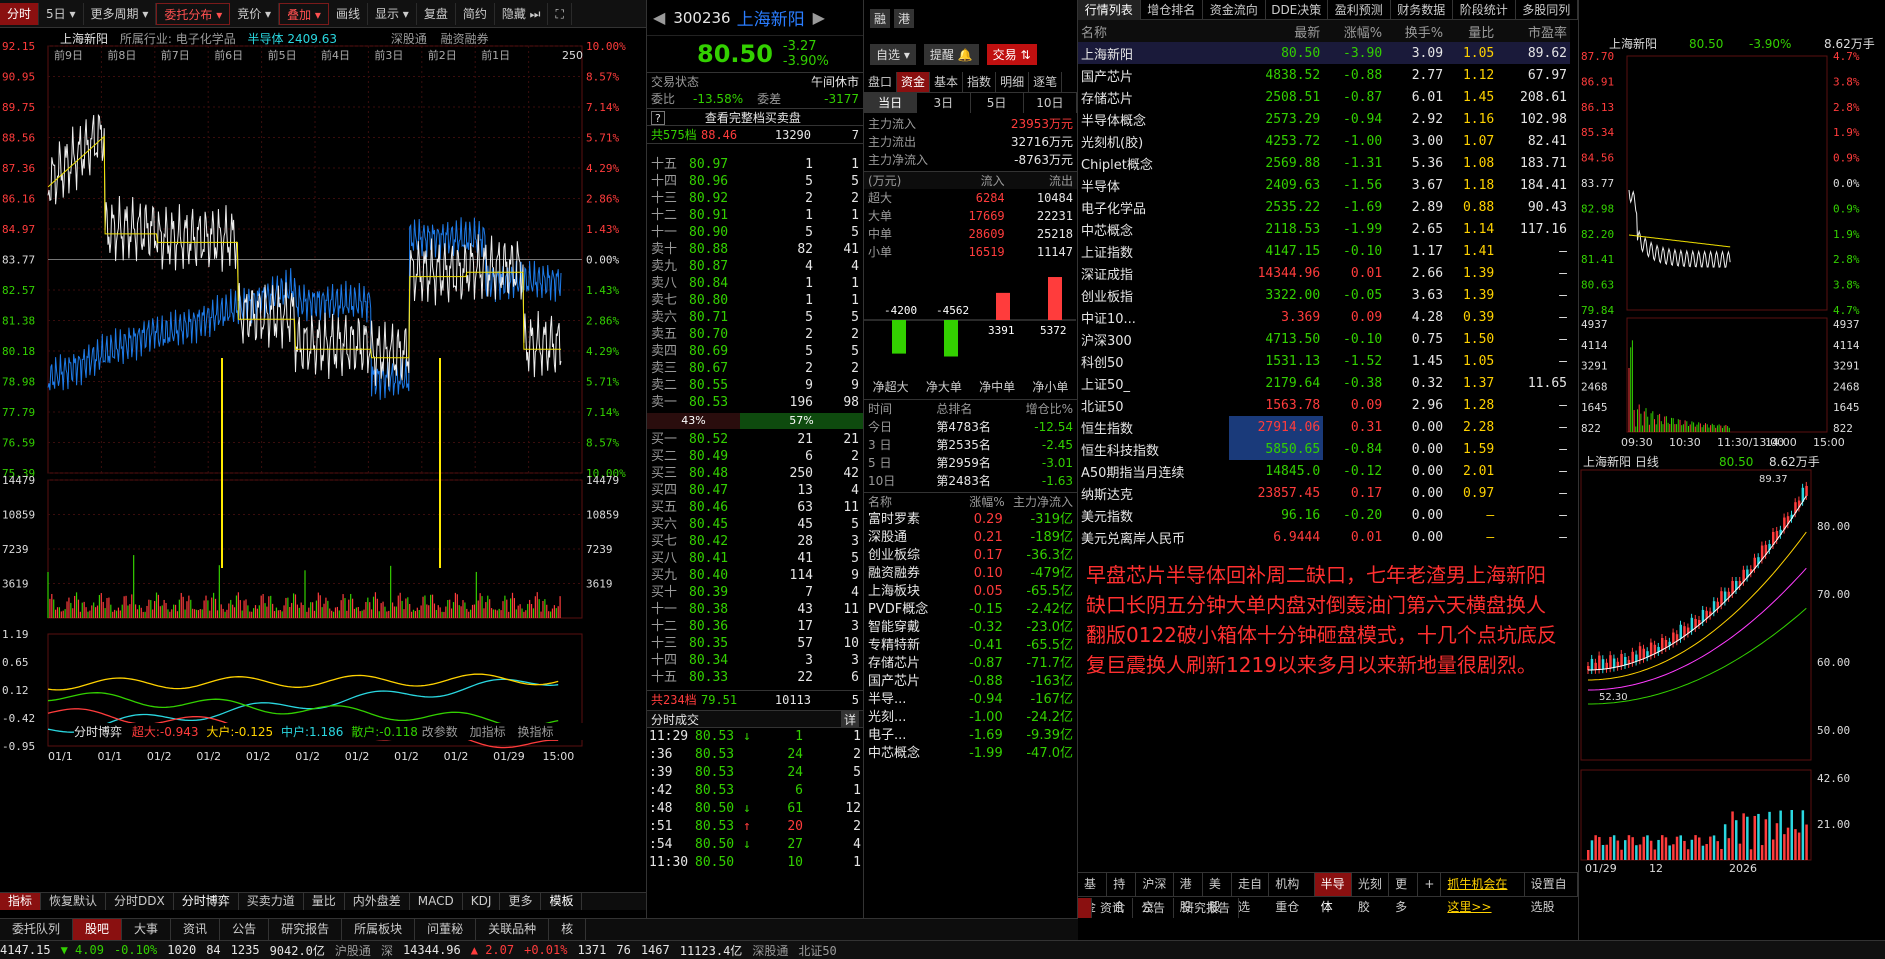 The height and width of the screenshot is (959, 1885). Describe the element at coordinates (1416, 31) in the screenshot. I see `quote-head-cell: 换手%` at that location.